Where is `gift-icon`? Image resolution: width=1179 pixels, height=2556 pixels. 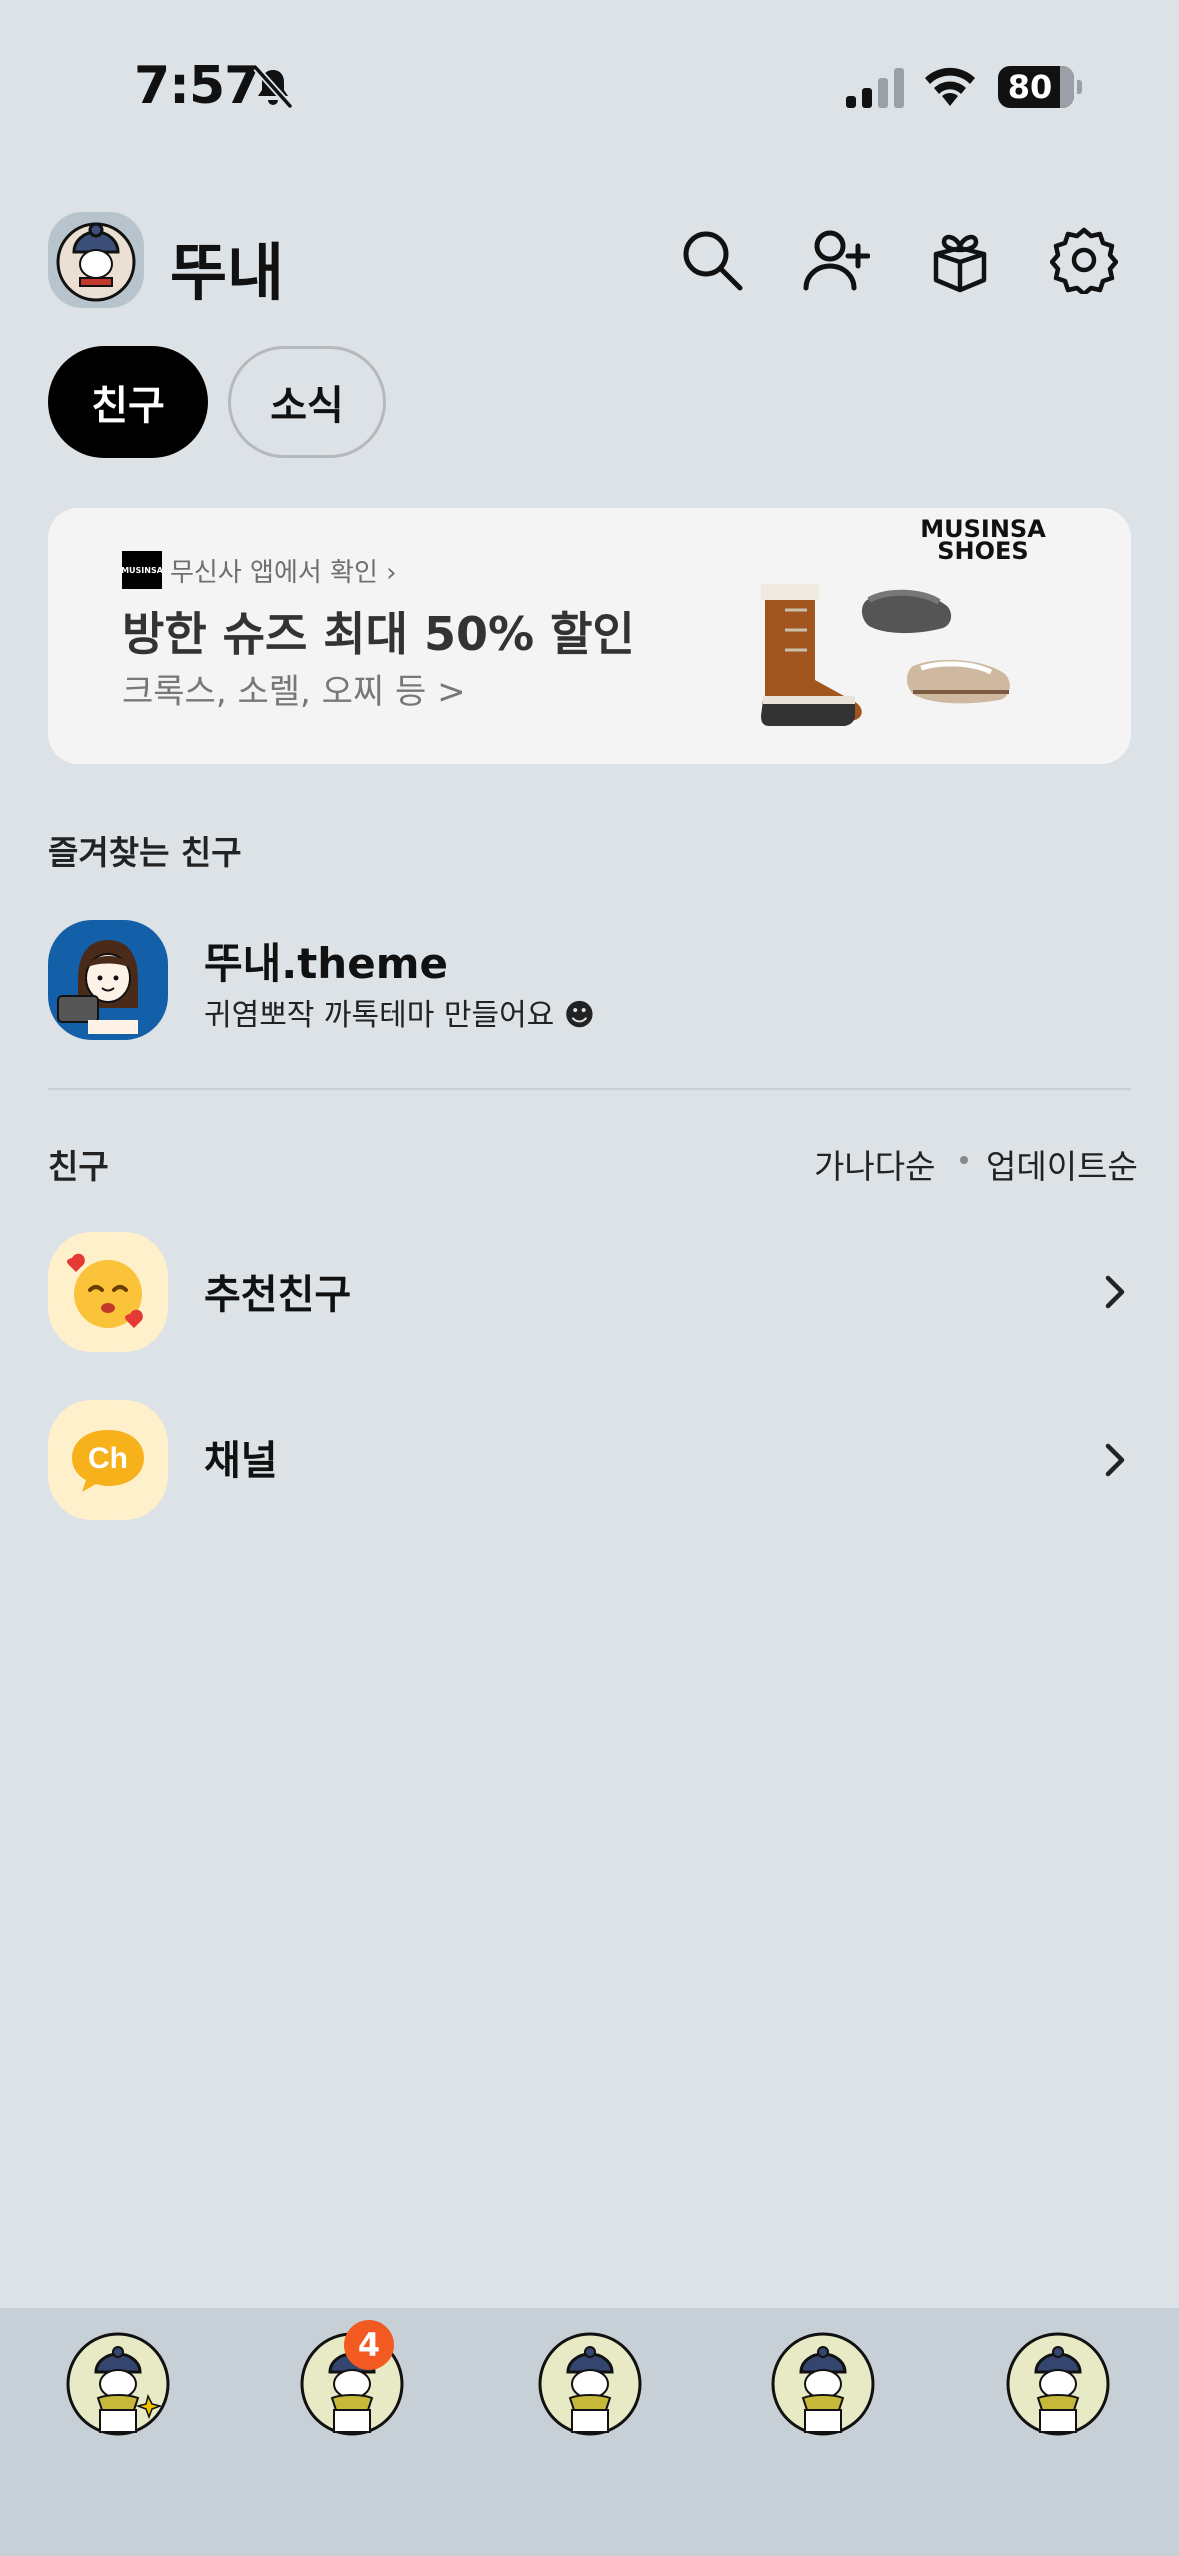
gift-icon is located at coordinates (960, 260).